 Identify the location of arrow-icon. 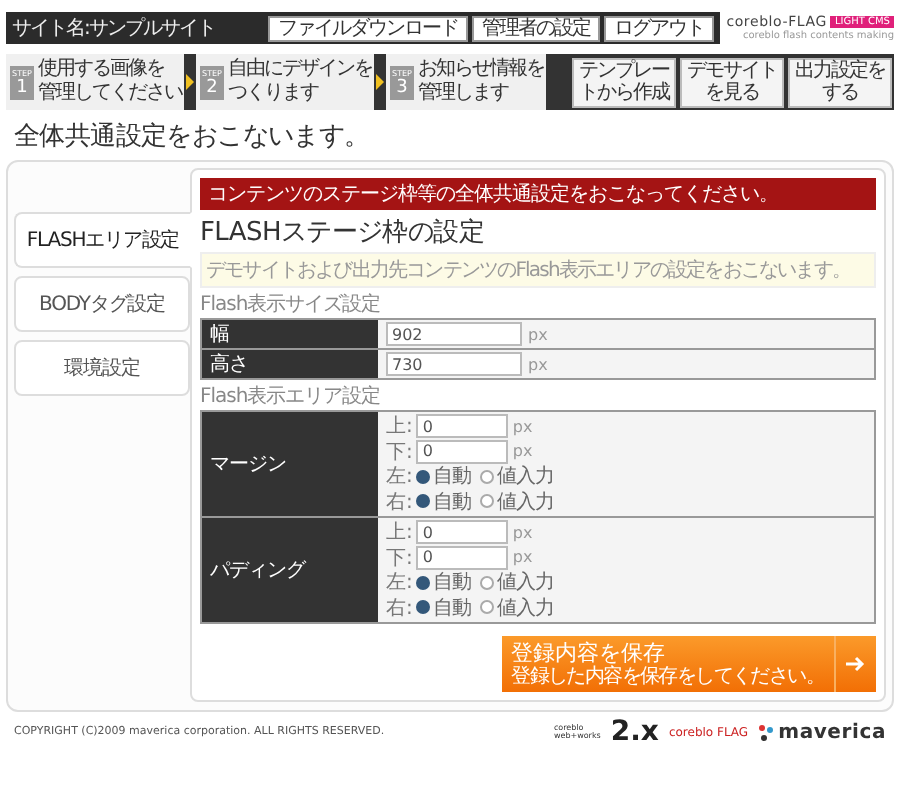
(856, 664).